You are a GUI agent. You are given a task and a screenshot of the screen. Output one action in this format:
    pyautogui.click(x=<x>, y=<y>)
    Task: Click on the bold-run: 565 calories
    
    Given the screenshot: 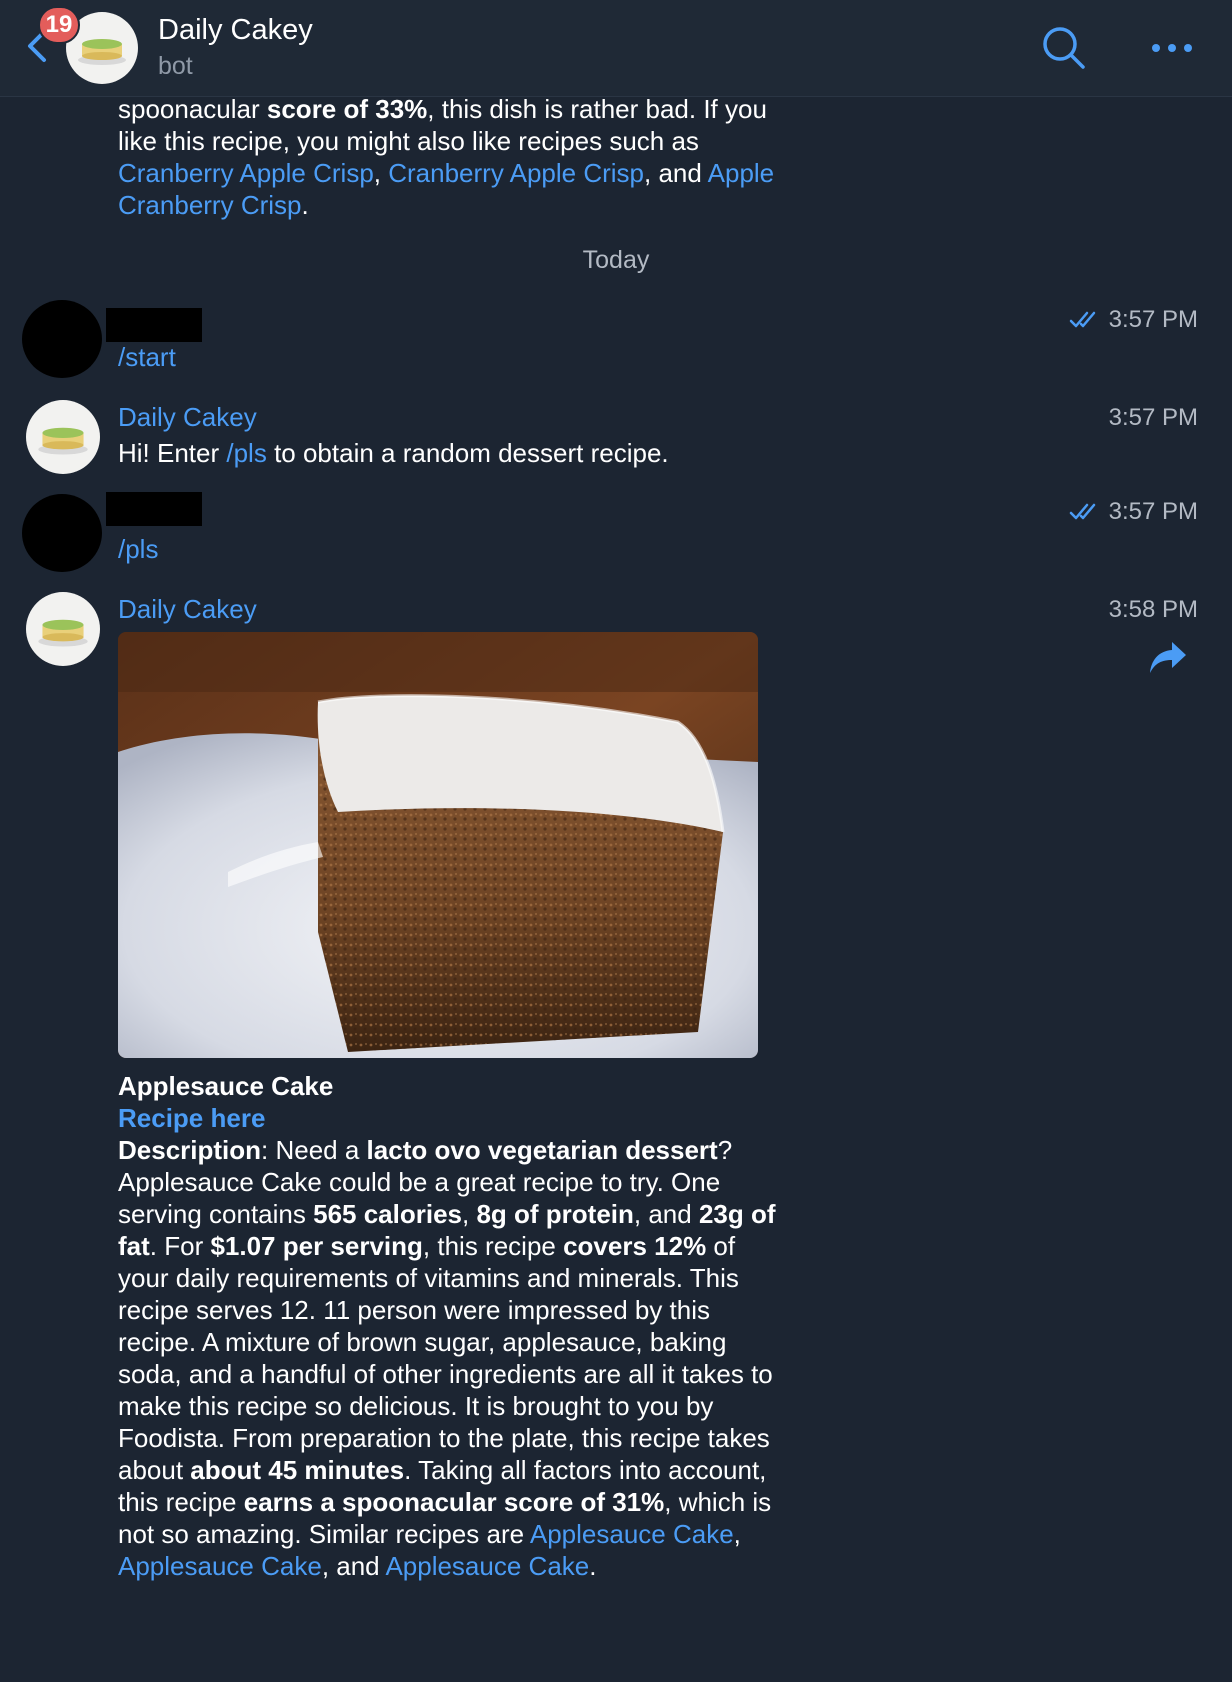 What is the action you would take?
    pyautogui.click(x=387, y=1214)
    